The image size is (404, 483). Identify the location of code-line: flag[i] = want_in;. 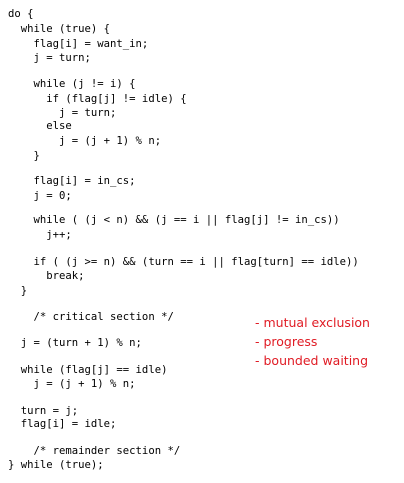
(78, 44).